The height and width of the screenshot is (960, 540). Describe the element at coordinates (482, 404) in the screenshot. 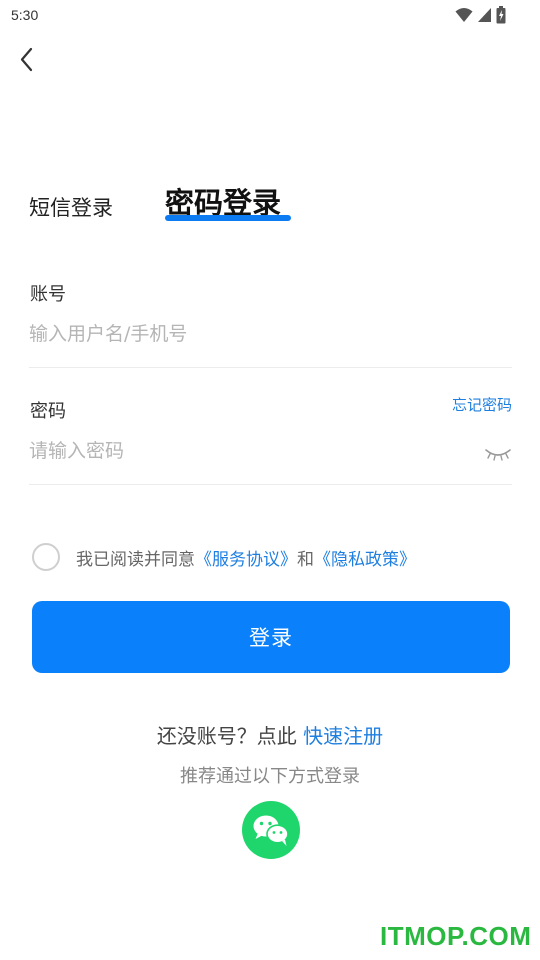

I see `forgot-password-link: 忘记密码` at that location.